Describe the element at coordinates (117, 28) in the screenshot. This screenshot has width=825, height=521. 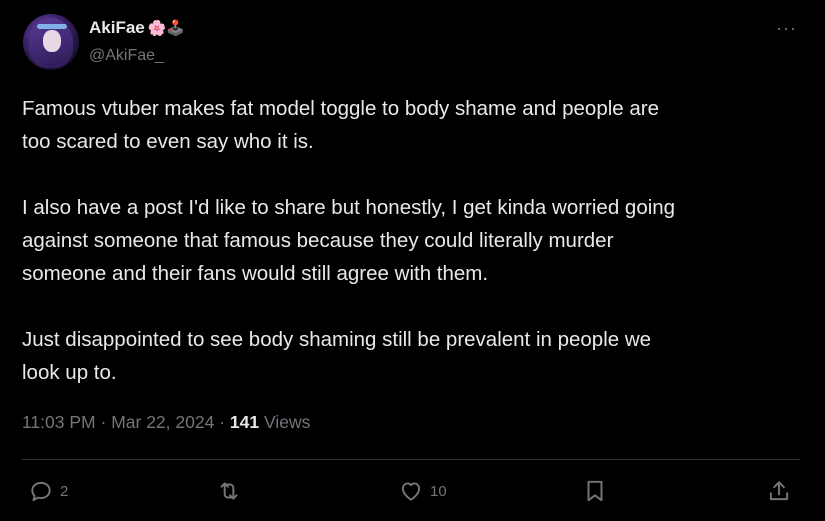
I see `display-name: AkiFae` at that location.